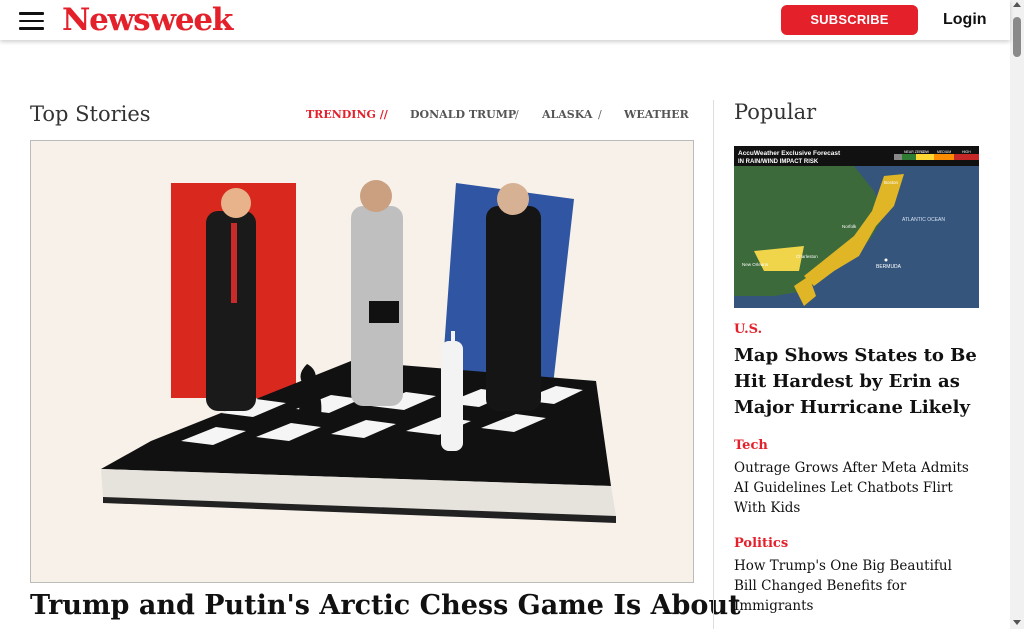  I want to click on map-label-bermuda: BERMUDA, so click(889, 267).